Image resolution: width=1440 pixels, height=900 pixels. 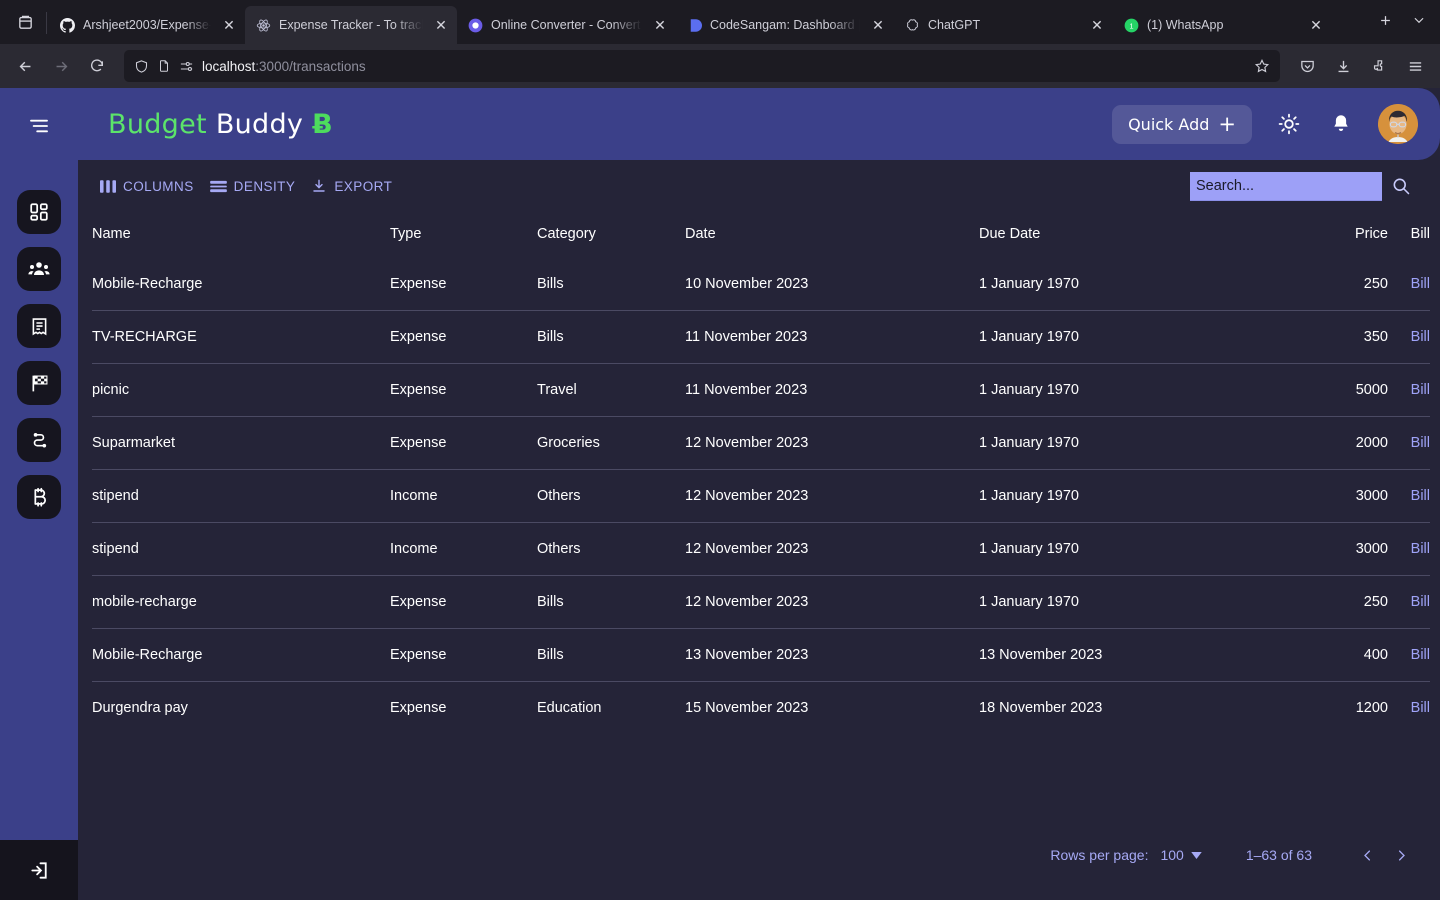 What do you see at coordinates (1385, 20) in the screenshot?
I see `new-tab-button` at bounding box center [1385, 20].